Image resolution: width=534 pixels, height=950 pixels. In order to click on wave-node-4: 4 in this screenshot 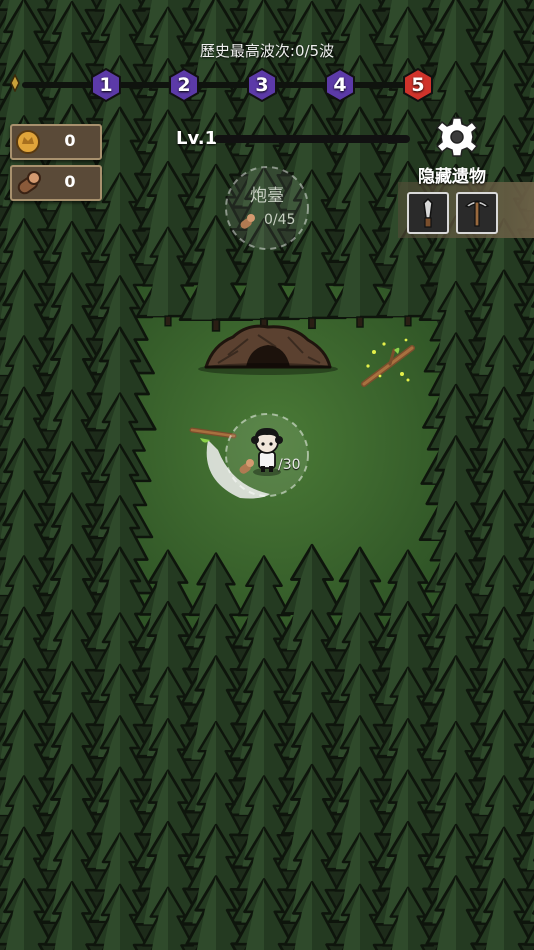, I will do `click(340, 85)`.